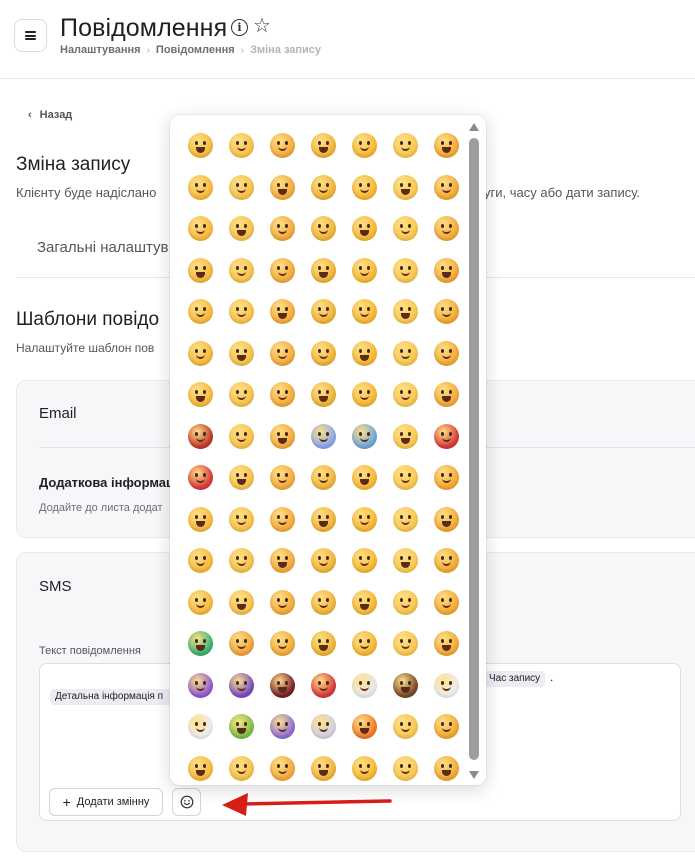 The image size is (695, 867). I want to click on variable-chip-time: Час запису, so click(515, 679).